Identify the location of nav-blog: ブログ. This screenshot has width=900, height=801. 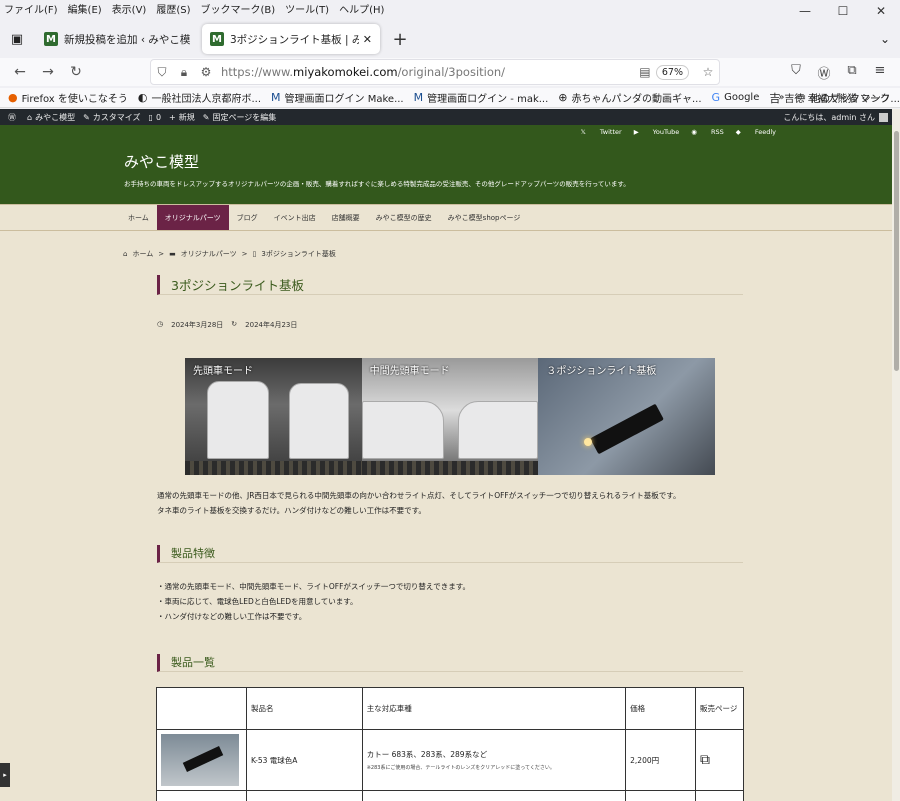
(247, 217).